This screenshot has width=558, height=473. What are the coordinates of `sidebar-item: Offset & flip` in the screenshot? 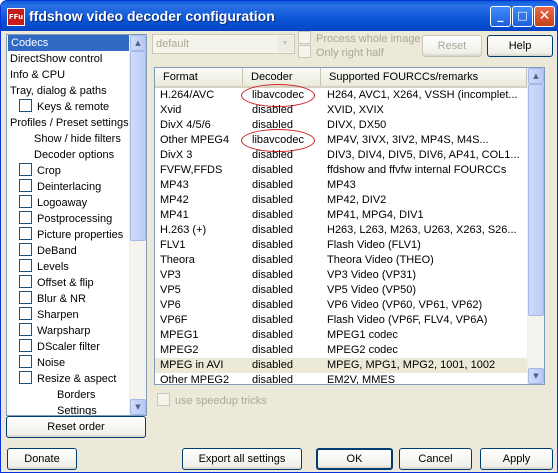 It's located at (56, 283).